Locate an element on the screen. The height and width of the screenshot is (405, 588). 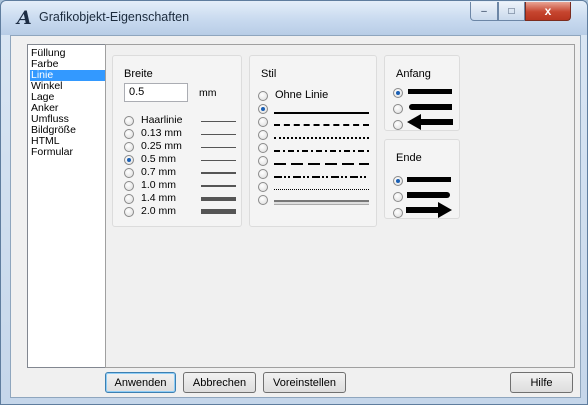
start-radio-arrow is located at coordinates (398, 125).